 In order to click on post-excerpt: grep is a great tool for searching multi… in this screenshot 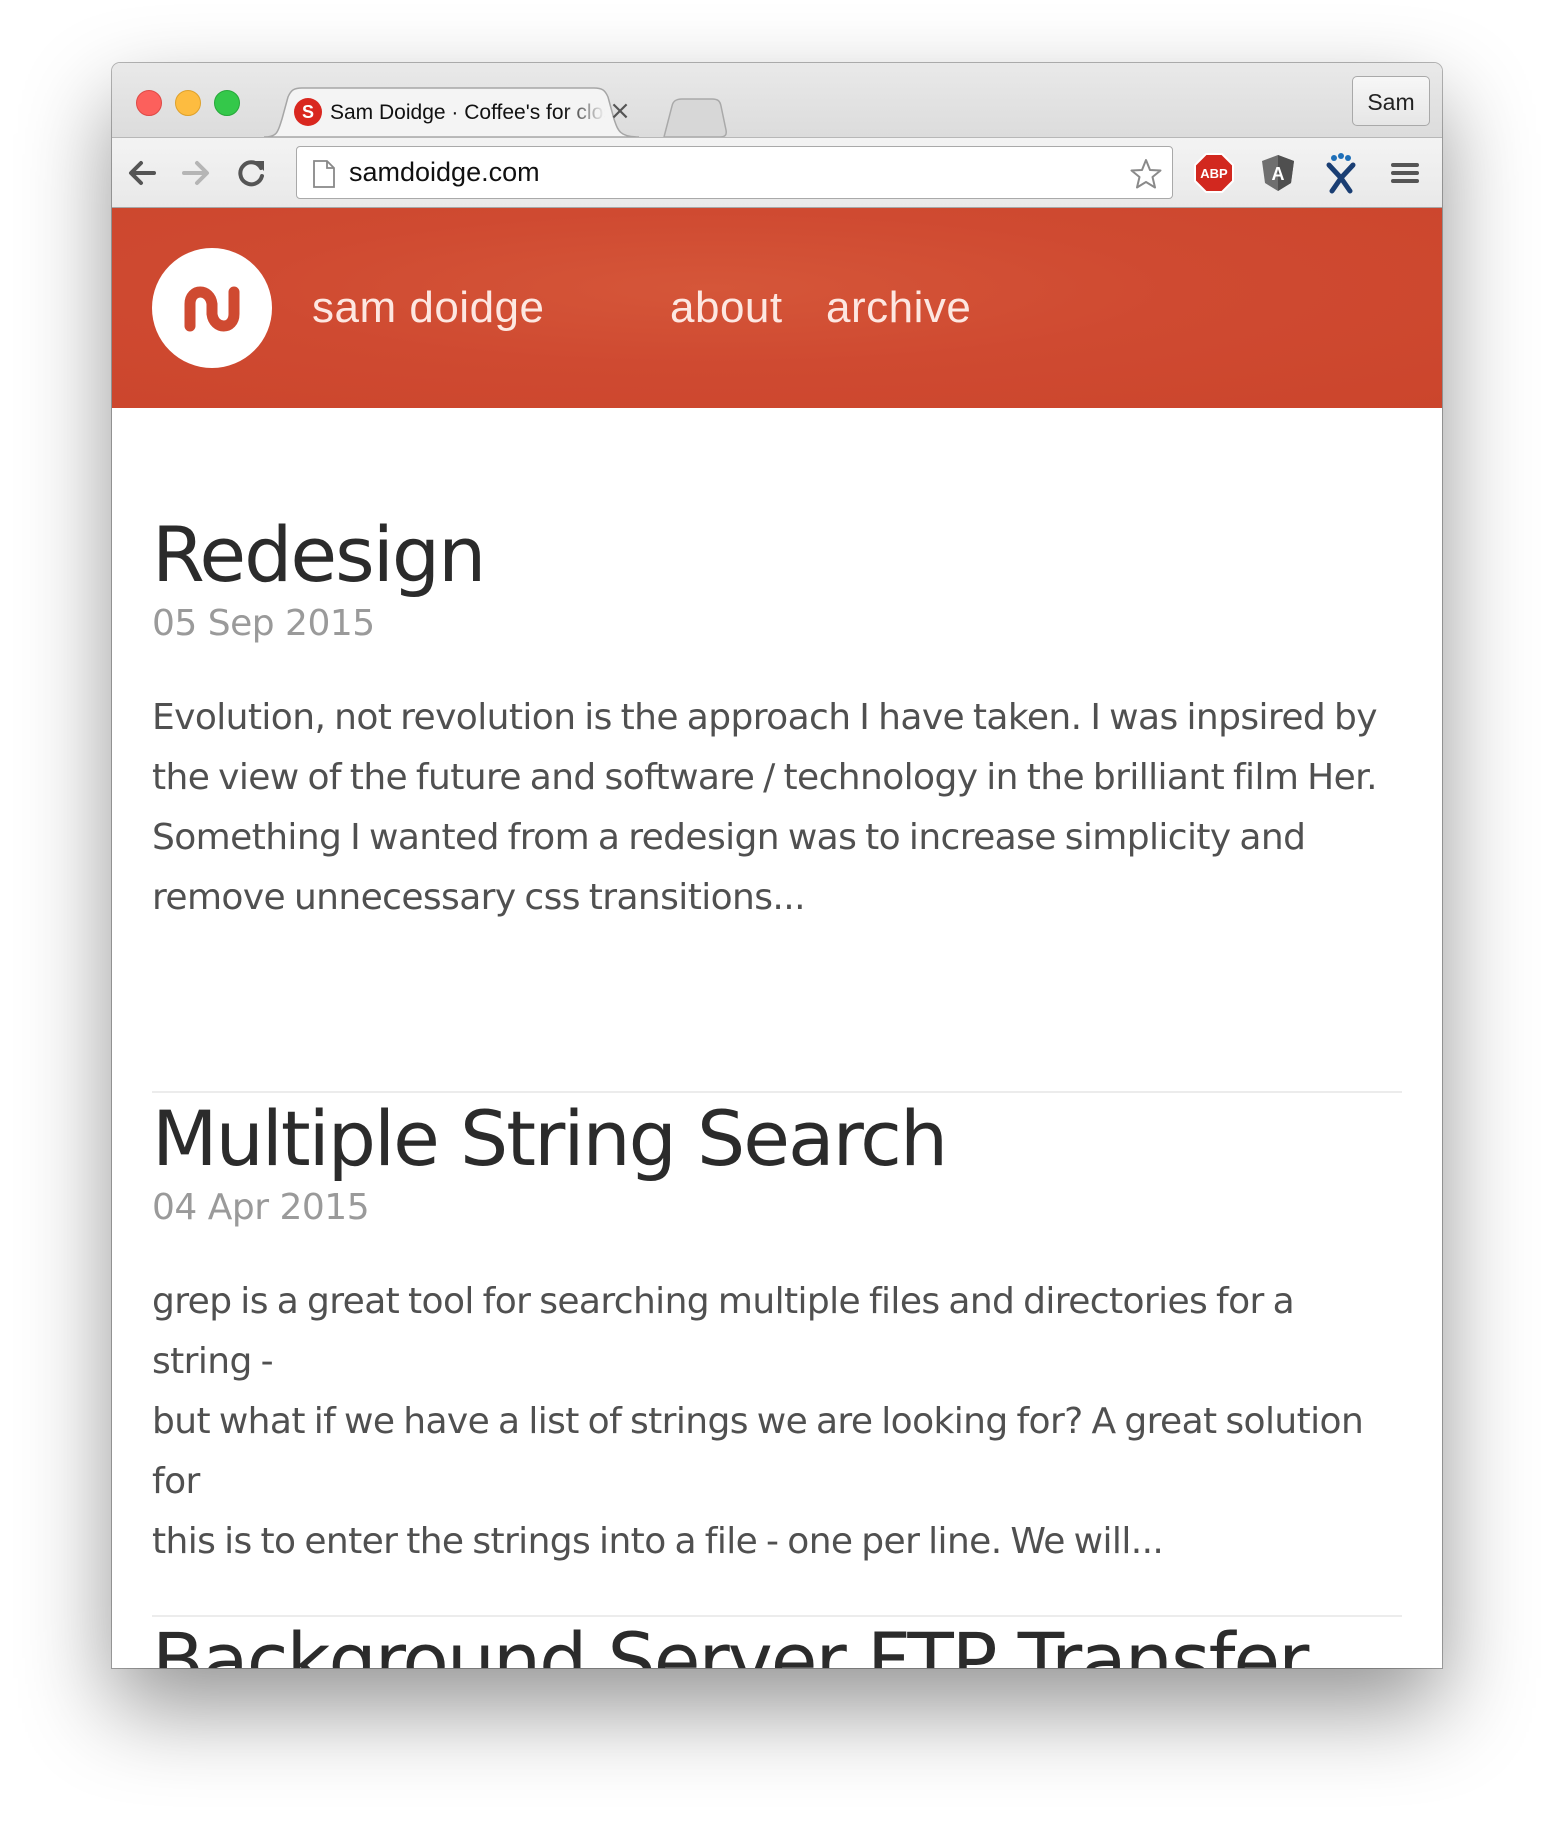, I will do `click(777, 1422)`.